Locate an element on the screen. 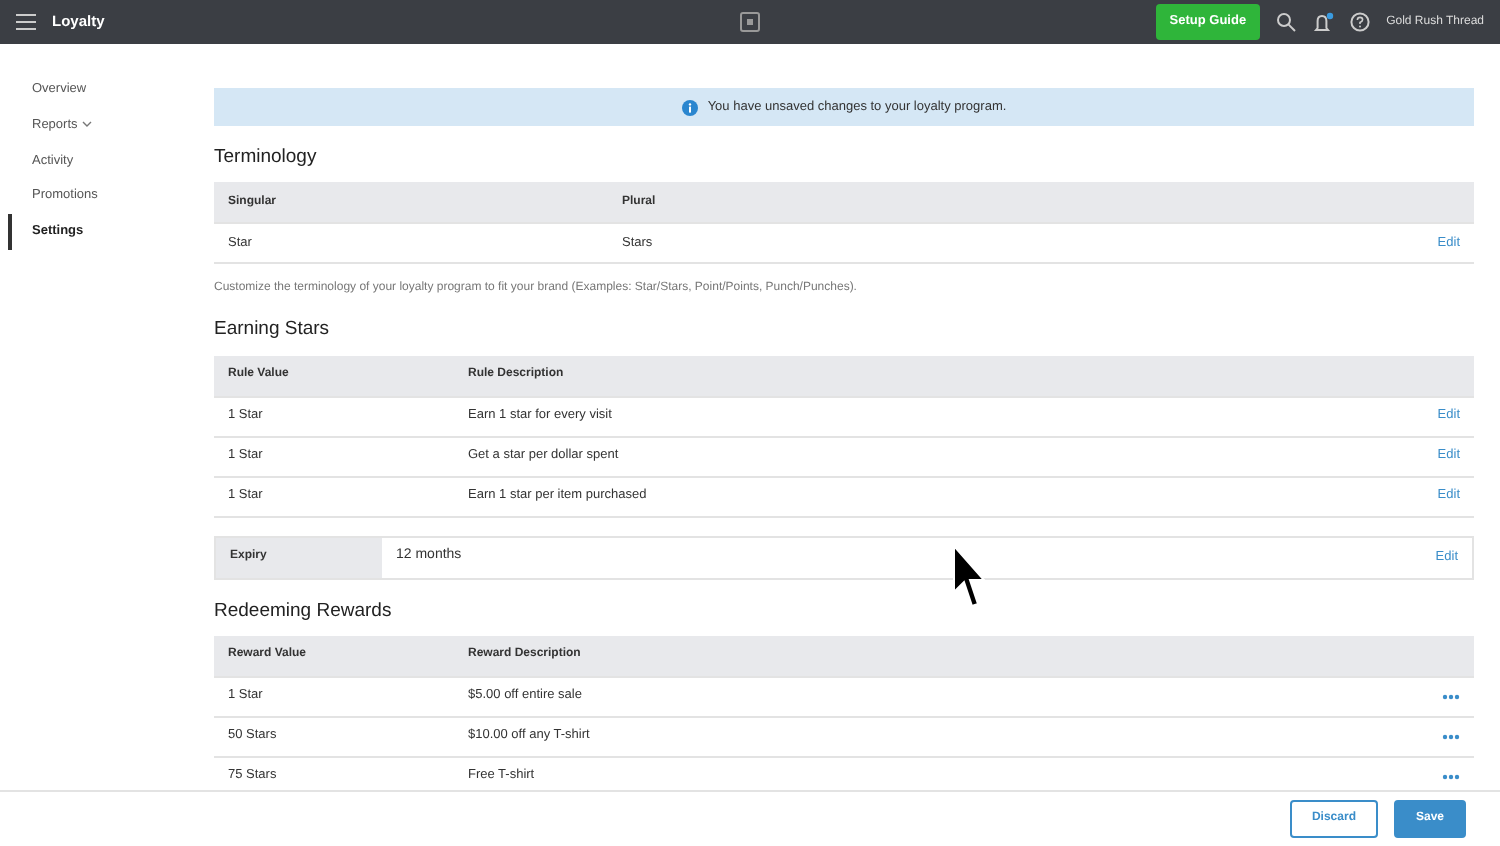 This screenshot has height=846, width=1500. caret-icon is located at coordinates (86, 124).